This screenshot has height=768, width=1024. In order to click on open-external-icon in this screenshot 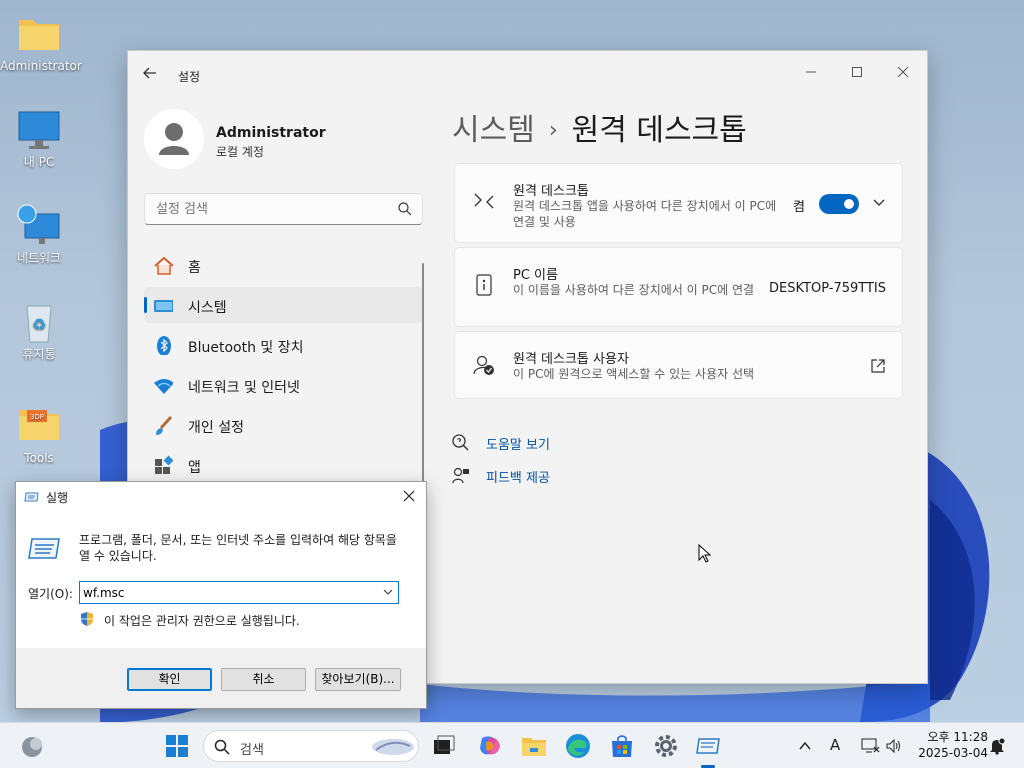, I will do `click(878, 366)`.